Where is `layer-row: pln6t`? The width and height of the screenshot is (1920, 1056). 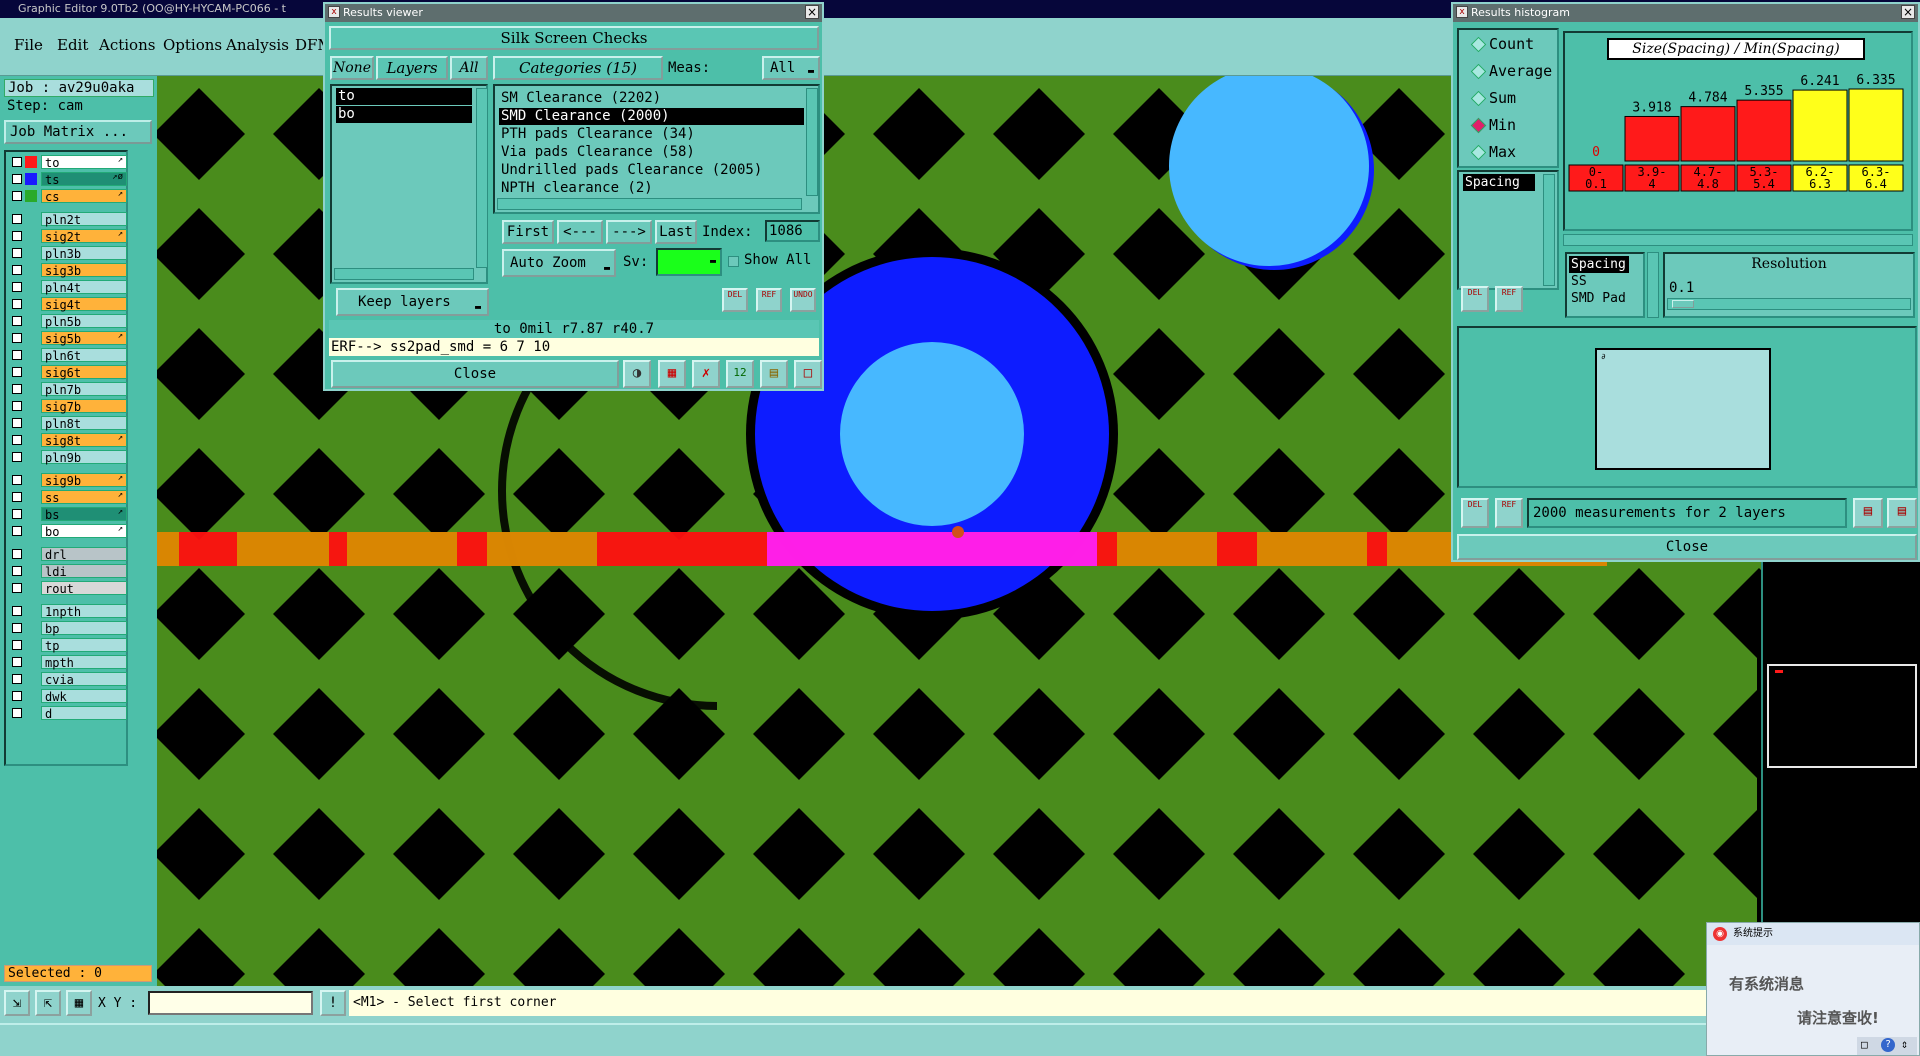
layer-row: pln6t is located at coordinates (68, 355).